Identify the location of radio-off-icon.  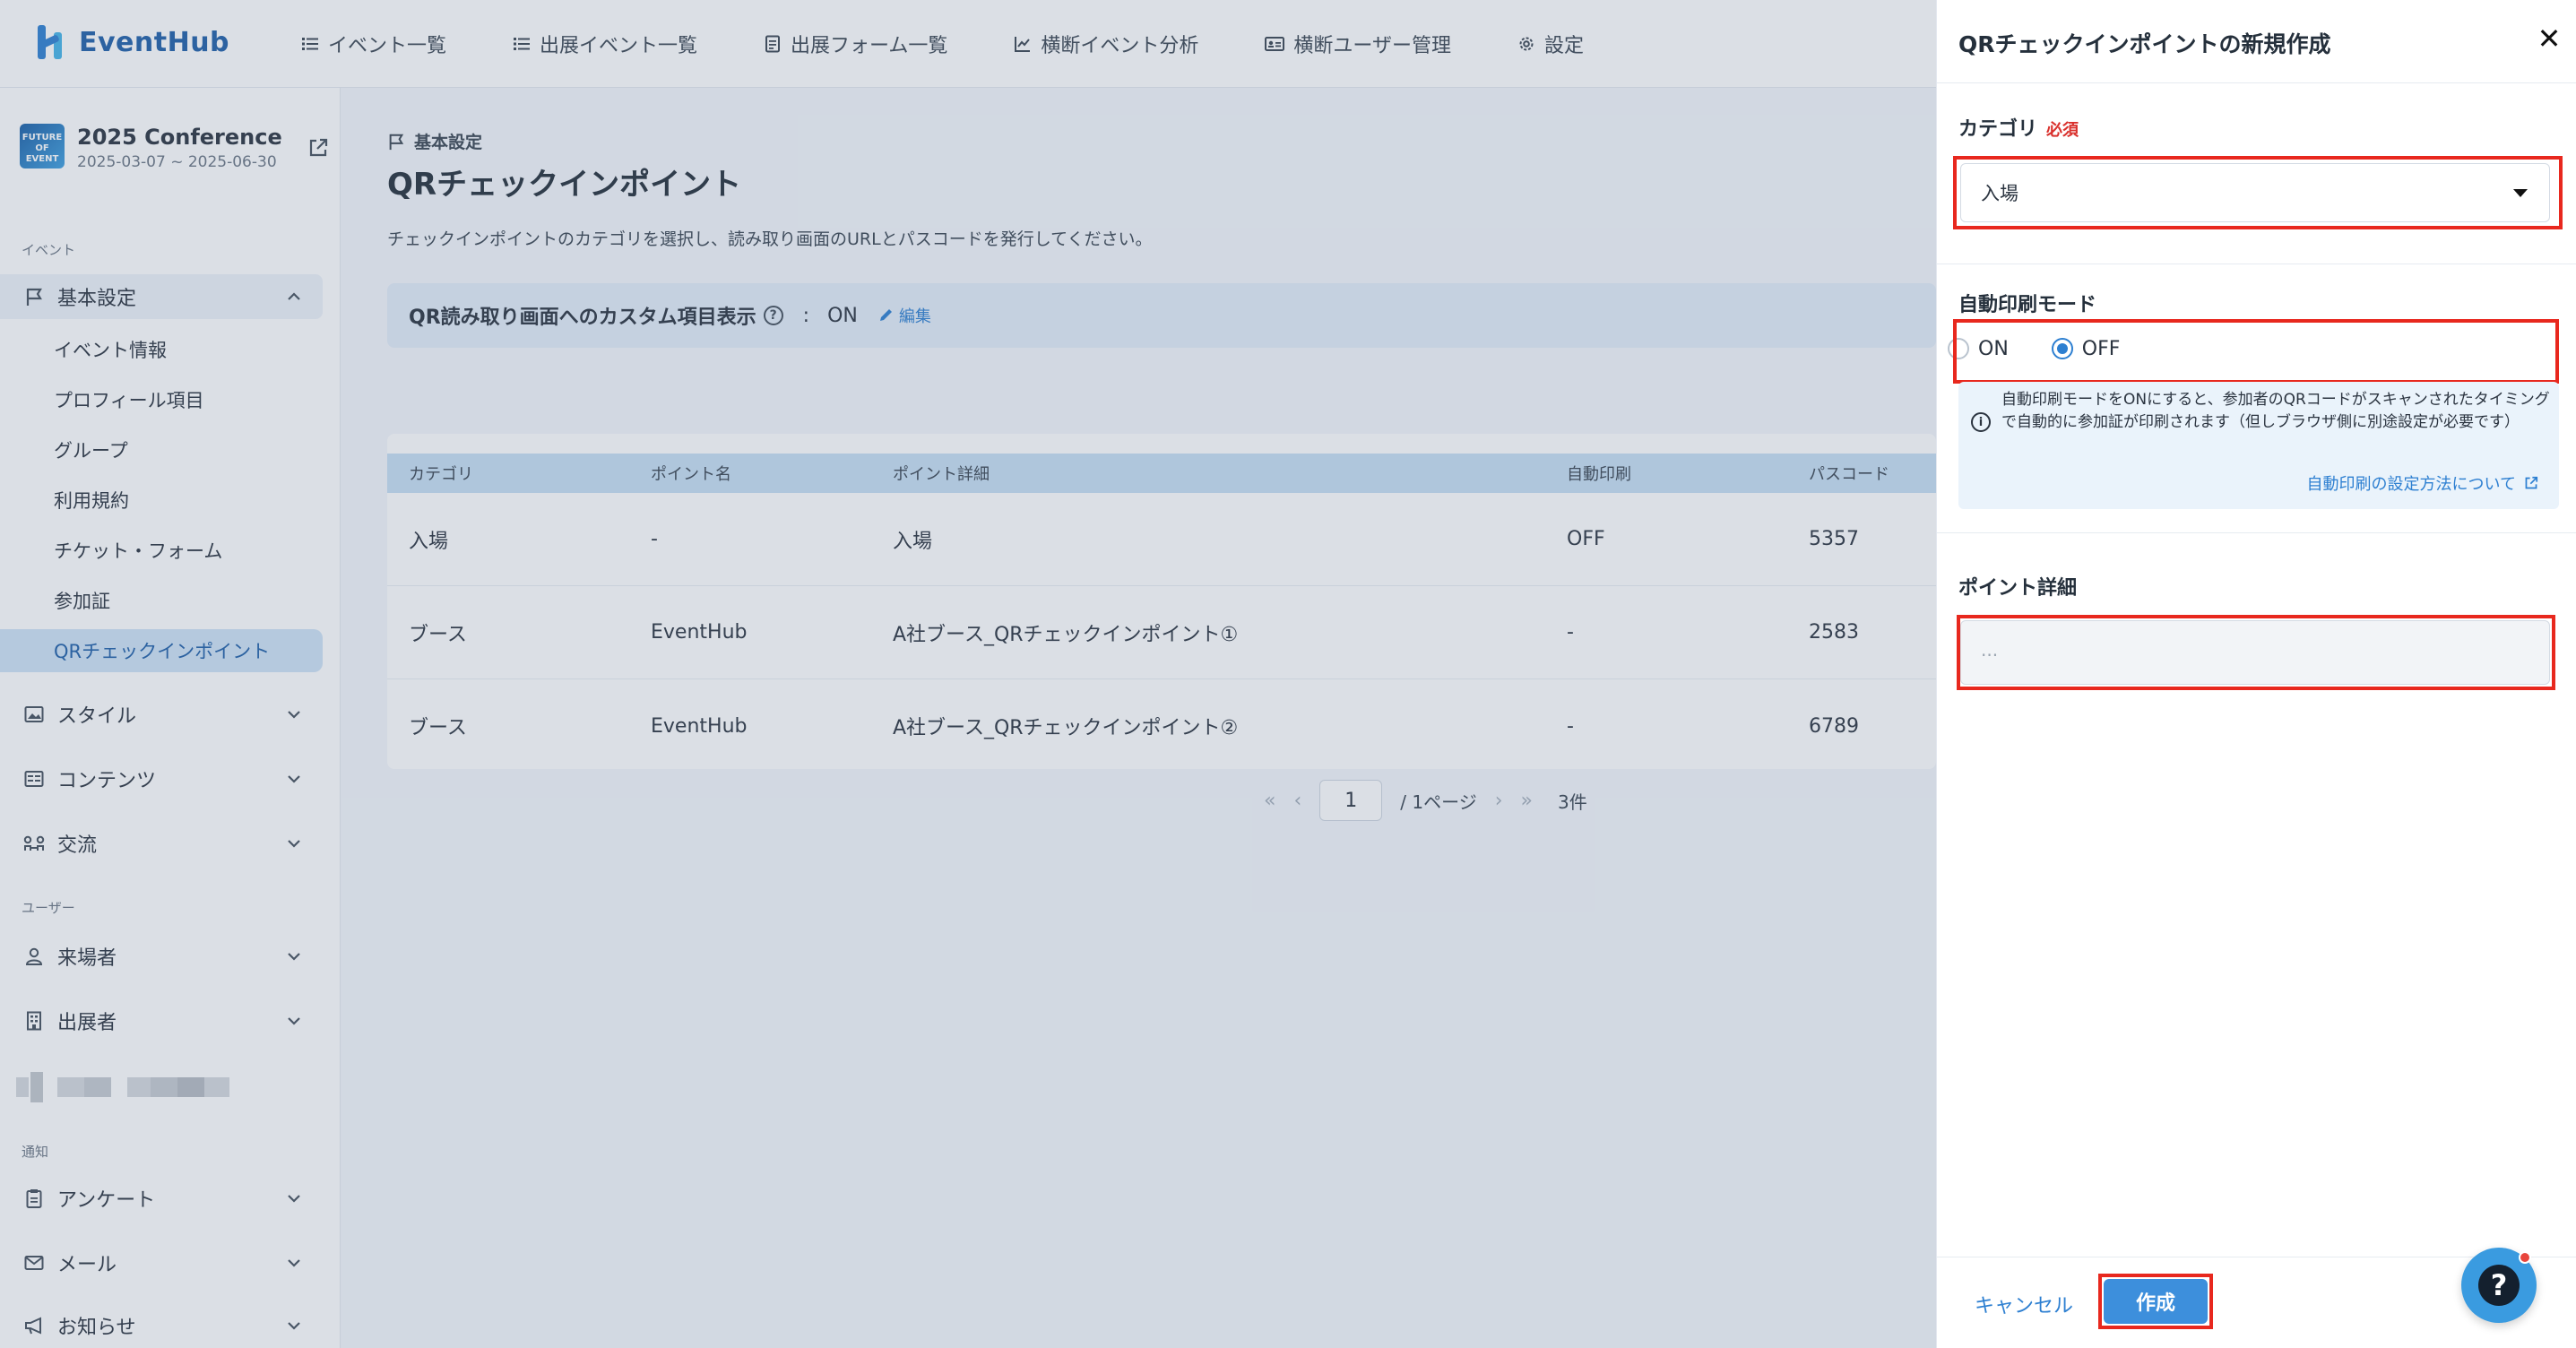
(2062, 349).